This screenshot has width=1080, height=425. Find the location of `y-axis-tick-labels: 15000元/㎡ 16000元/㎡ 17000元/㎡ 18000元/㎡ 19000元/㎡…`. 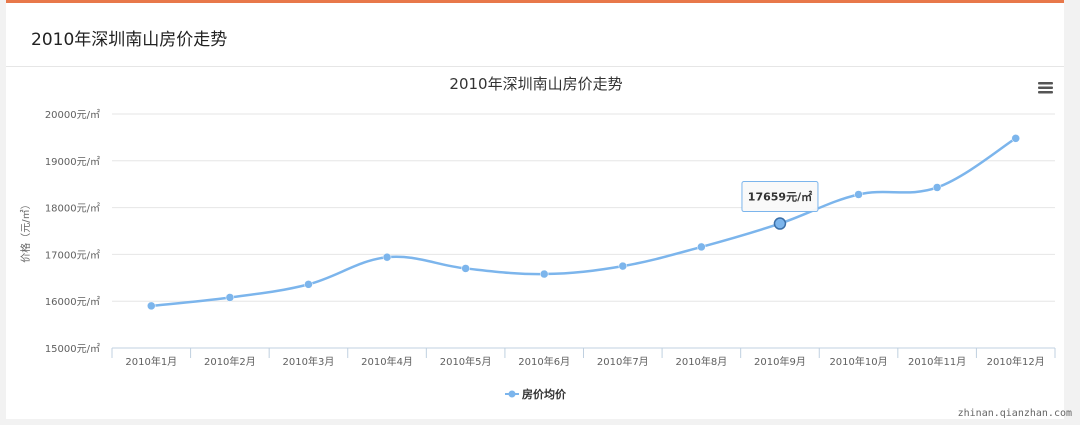

y-axis-tick-labels: 15000元/㎡ 16000元/㎡ 17000元/㎡ 18000元/㎡ 19000元/㎡… is located at coordinates (72, 232).